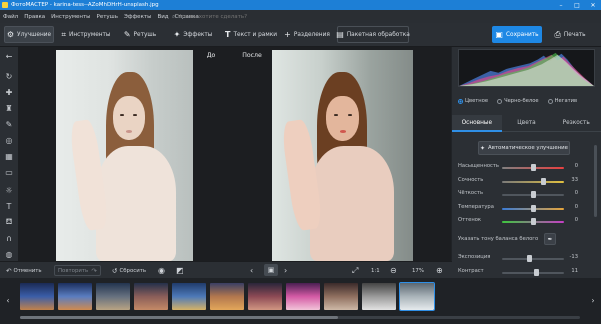  I want to click on mode-color-radio: Цветное, so click(473, 101).